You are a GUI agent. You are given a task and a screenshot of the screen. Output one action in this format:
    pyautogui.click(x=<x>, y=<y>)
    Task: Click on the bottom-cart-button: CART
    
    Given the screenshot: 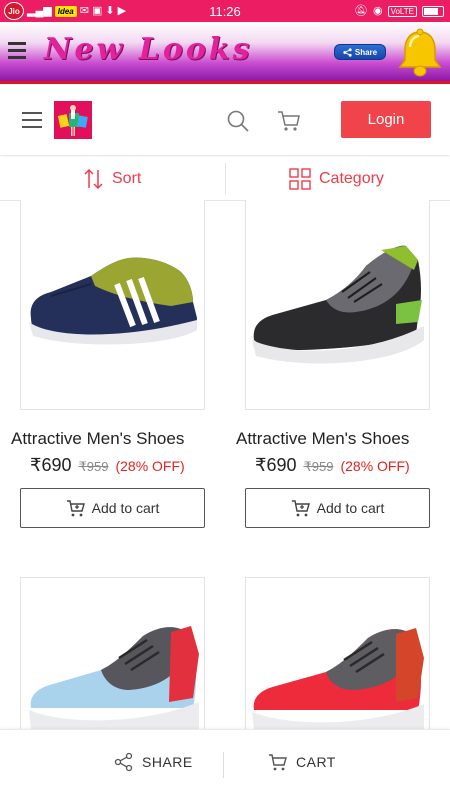 What is the action you would take?
    pyautogui.click(x=302, y=762)
    